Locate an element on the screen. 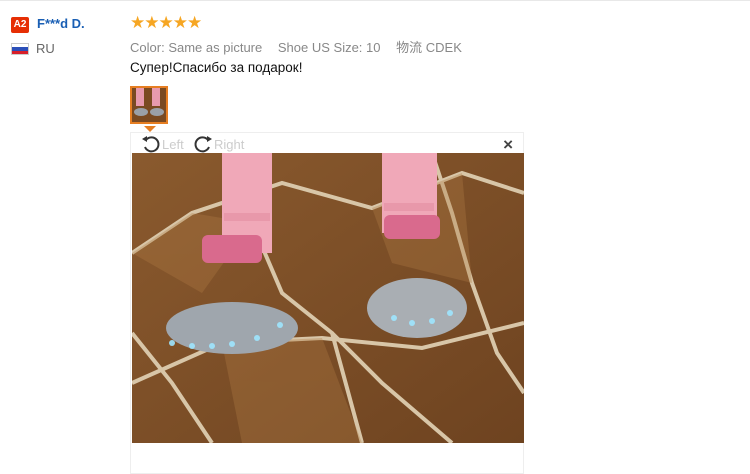 This screenshot has height=474, width=750. top-divider is located at coordinates (375, 0).